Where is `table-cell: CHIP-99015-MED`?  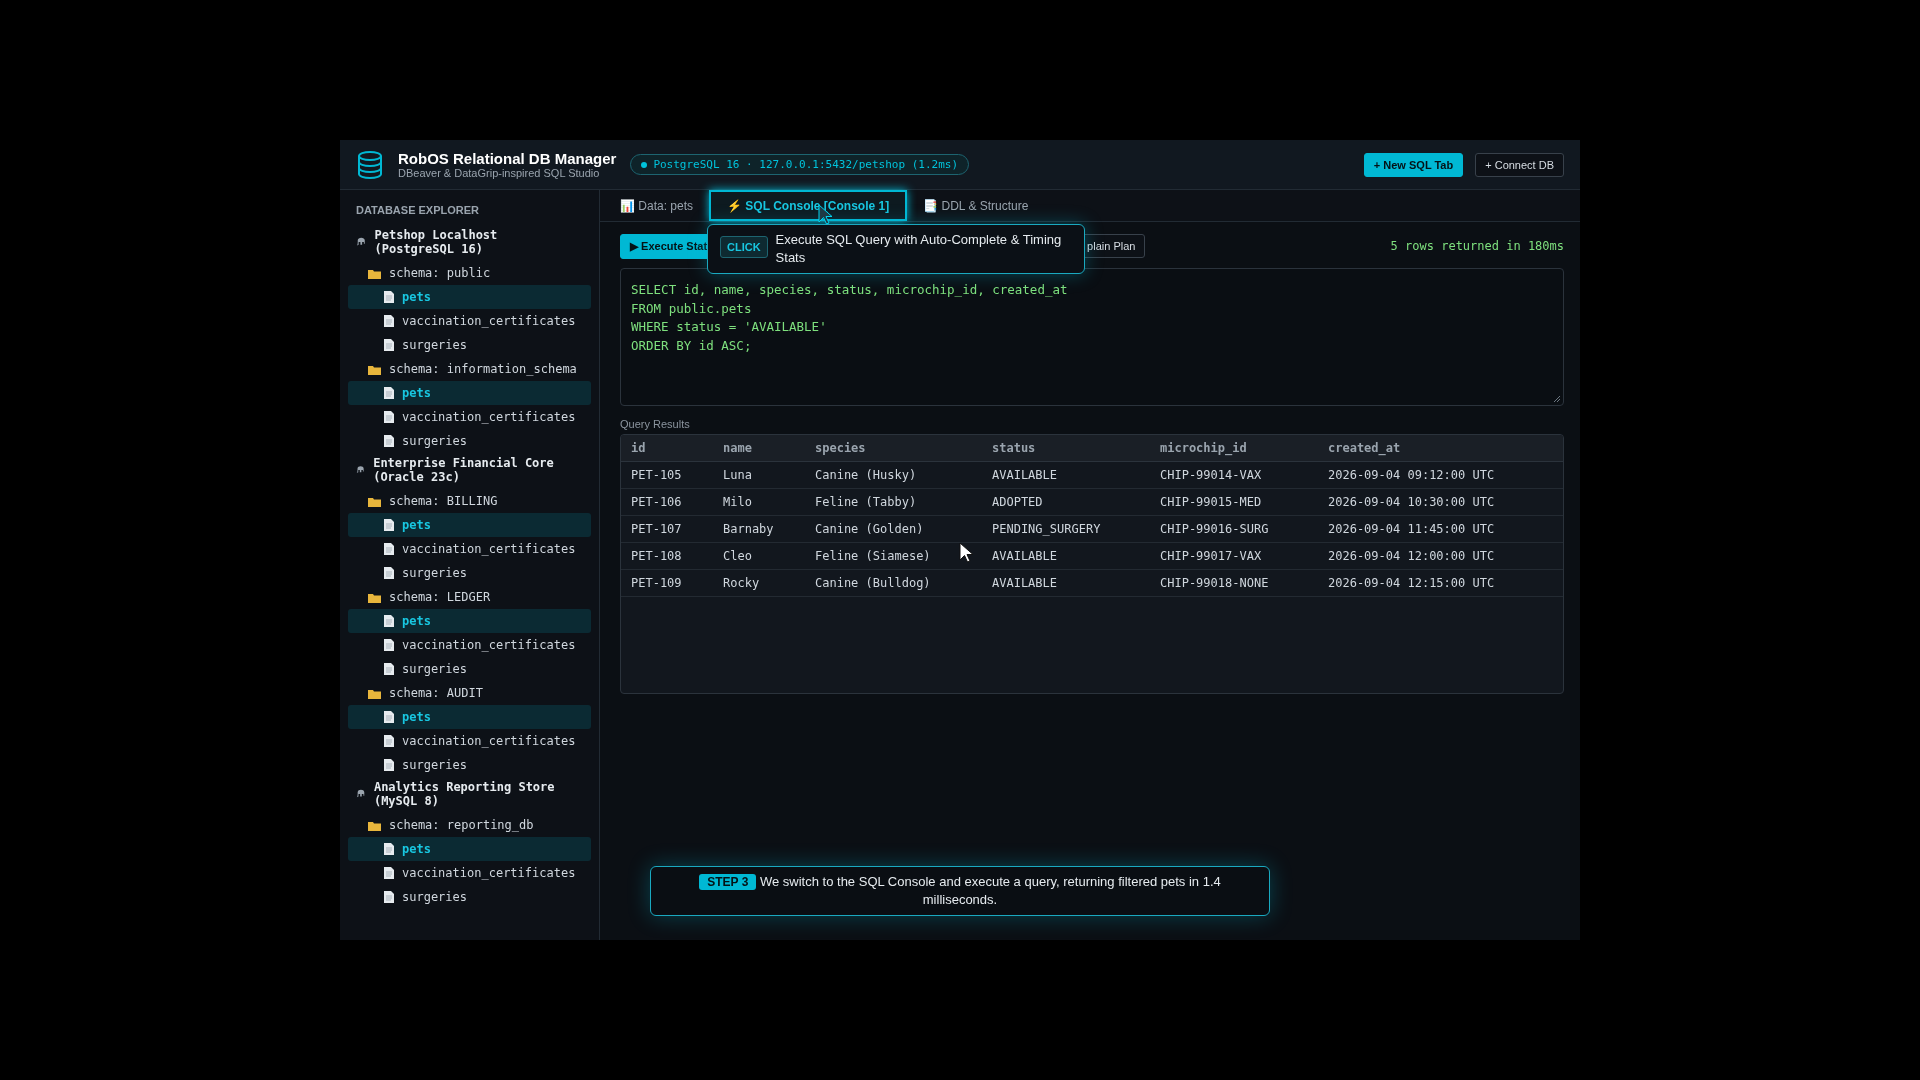
table-cell: CHIP-99015-MED is located at coordinates (1234, 502).